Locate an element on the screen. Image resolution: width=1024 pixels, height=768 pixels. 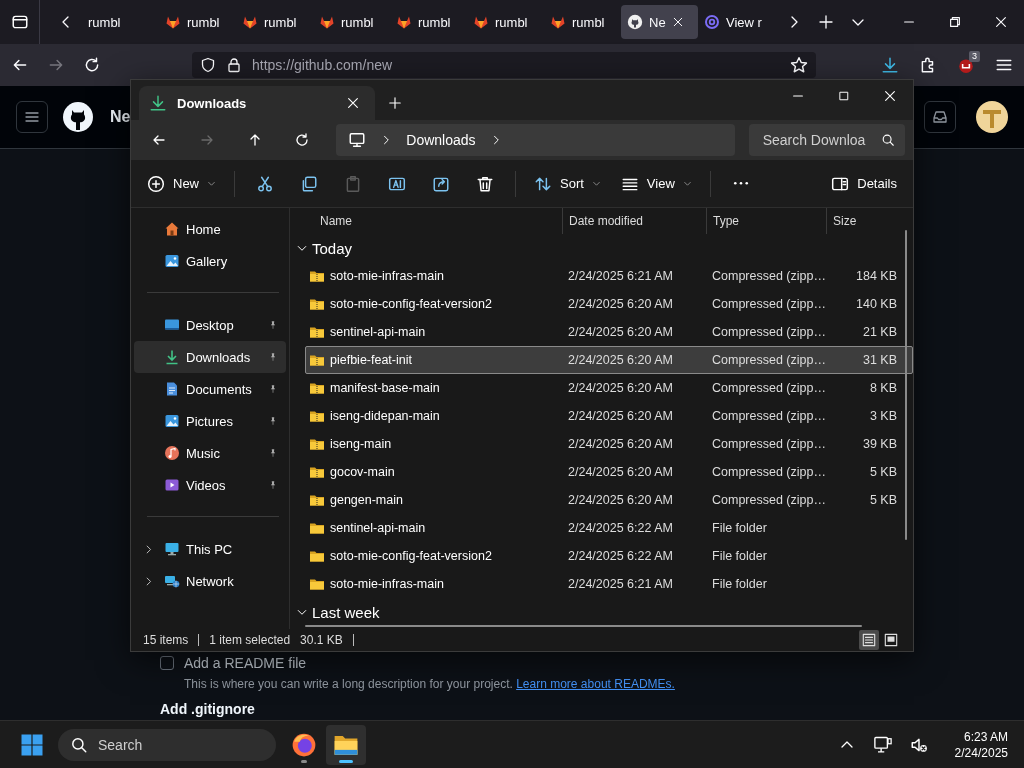
trash-icon is located at coordinates (485, 183).